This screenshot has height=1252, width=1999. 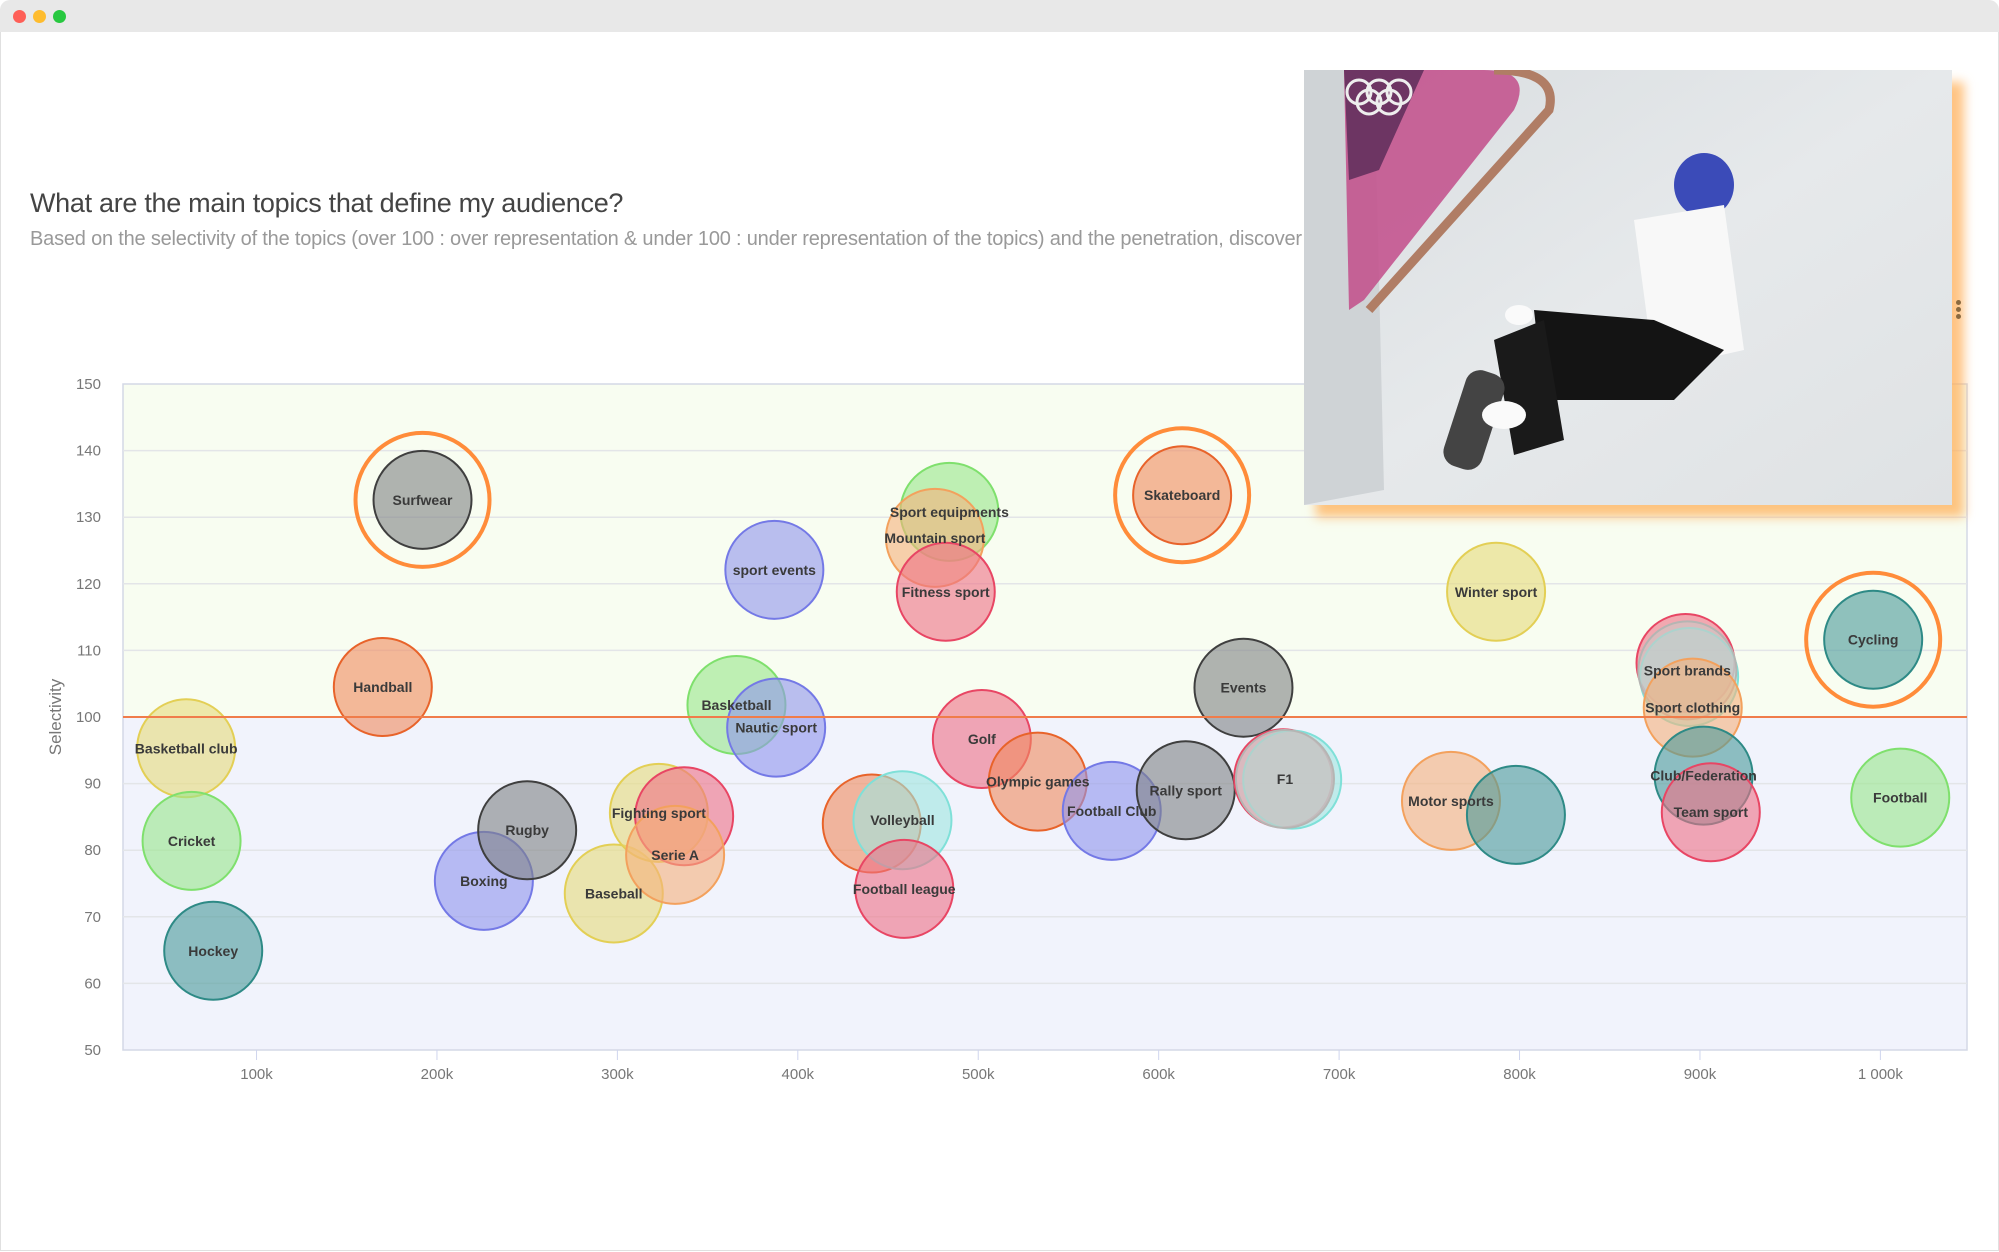 What do you see at coordinates (904, 889) in the screenshot?
I see `bubble-label: Football league` at bounding box center [904, 889].